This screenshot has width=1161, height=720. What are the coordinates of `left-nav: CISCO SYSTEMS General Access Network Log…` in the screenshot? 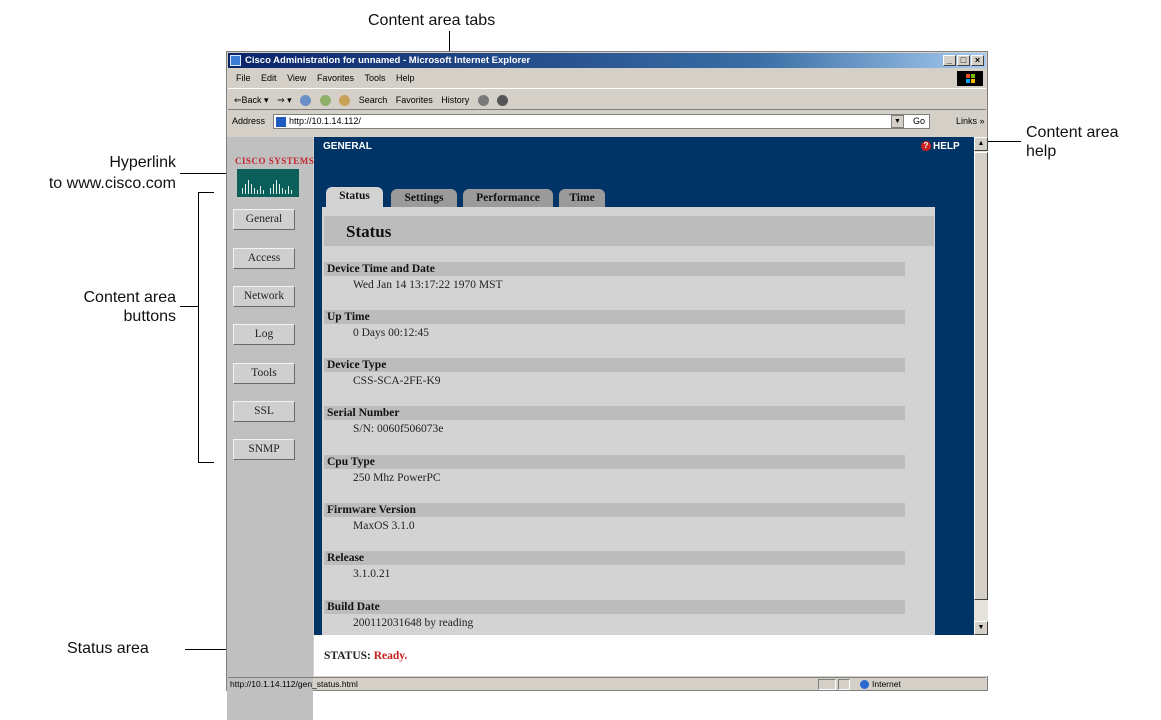 It's located at (270, 428).